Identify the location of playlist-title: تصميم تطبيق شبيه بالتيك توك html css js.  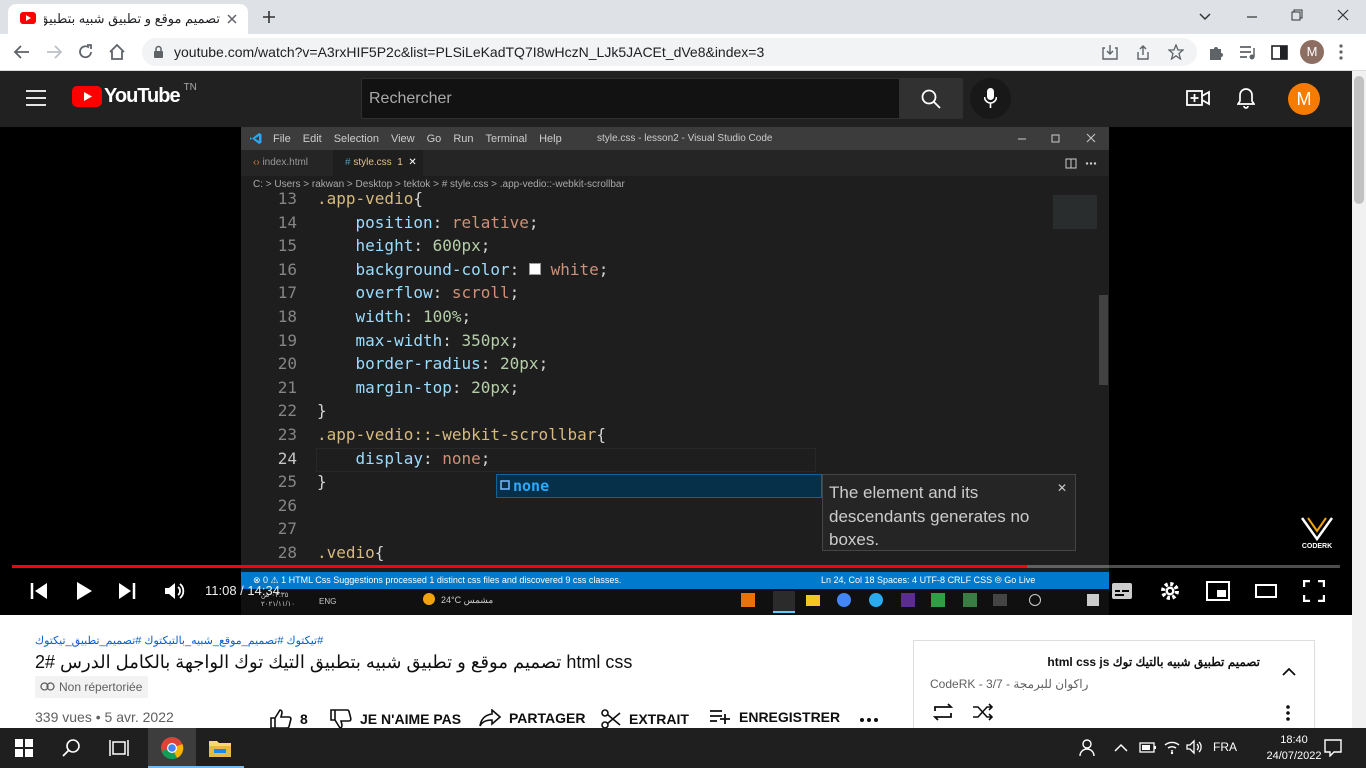
(1153, 662).